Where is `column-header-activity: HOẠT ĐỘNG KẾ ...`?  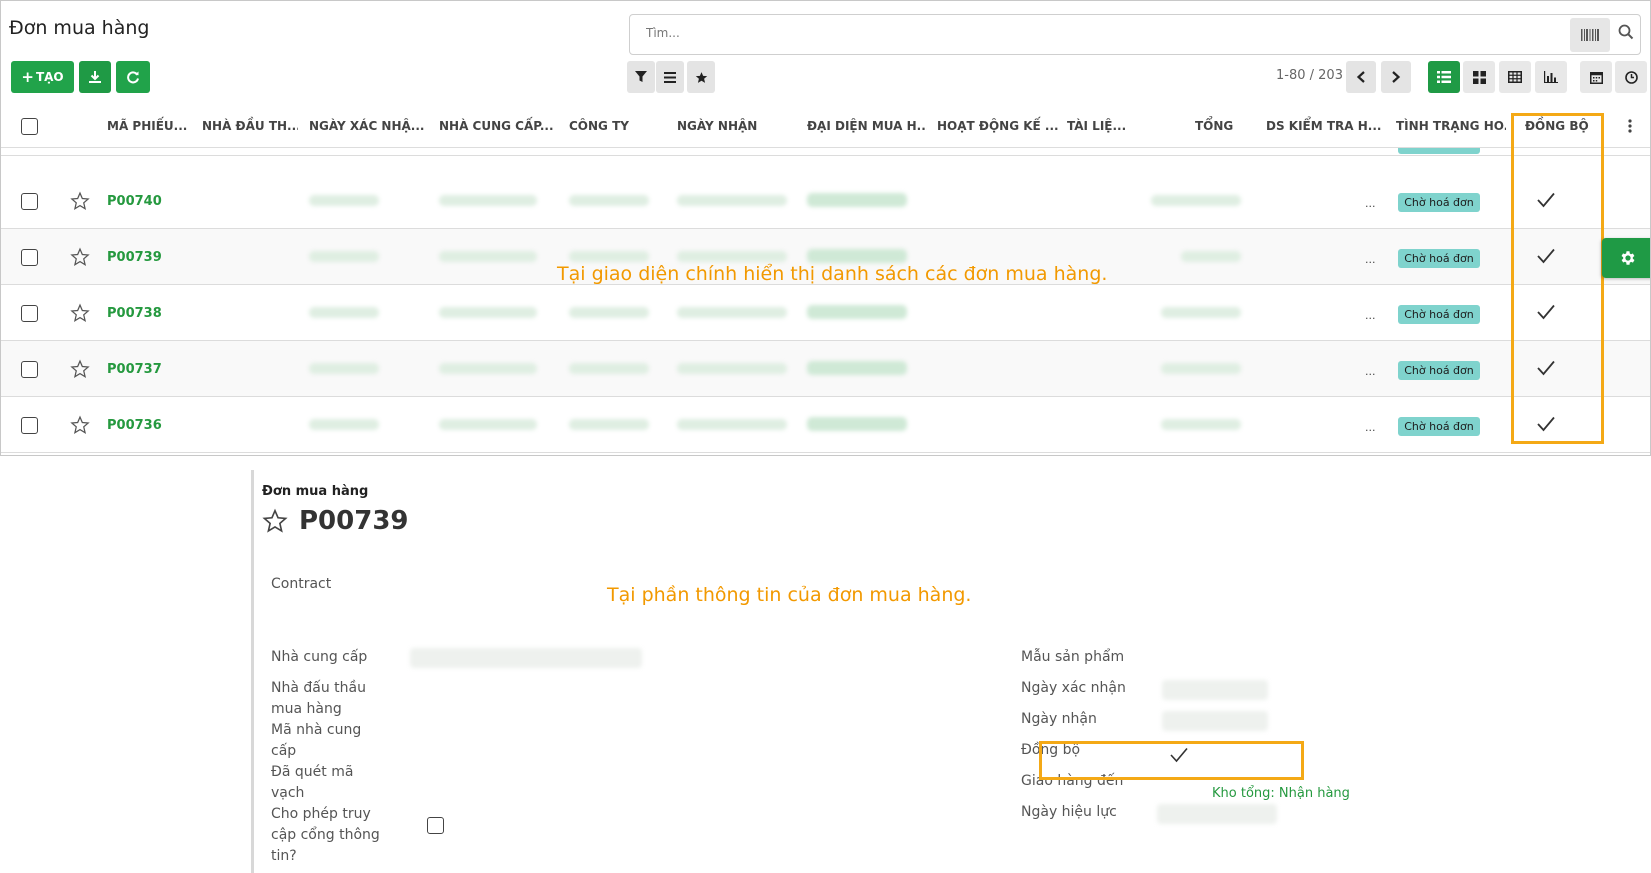 column-header-activity: HOẠT ĐỘNG KẾ ... is located at coordinates (998, 126).